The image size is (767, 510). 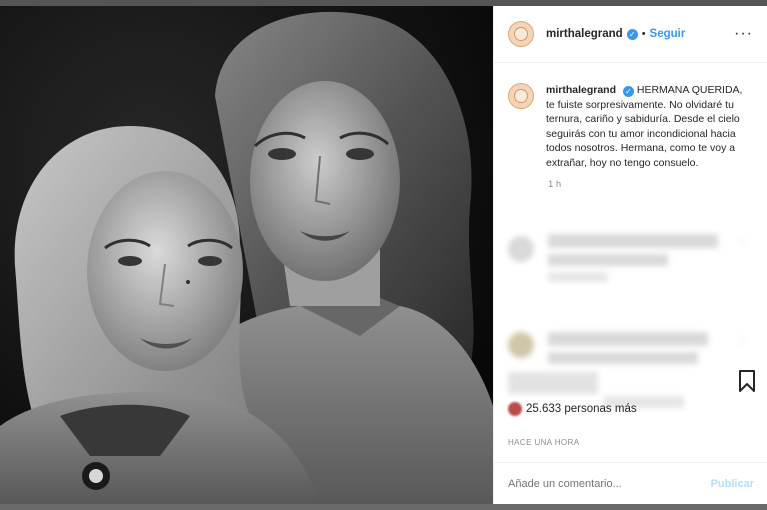 I want to click on comment-bar: Publicar, so click(x=630, y=483).